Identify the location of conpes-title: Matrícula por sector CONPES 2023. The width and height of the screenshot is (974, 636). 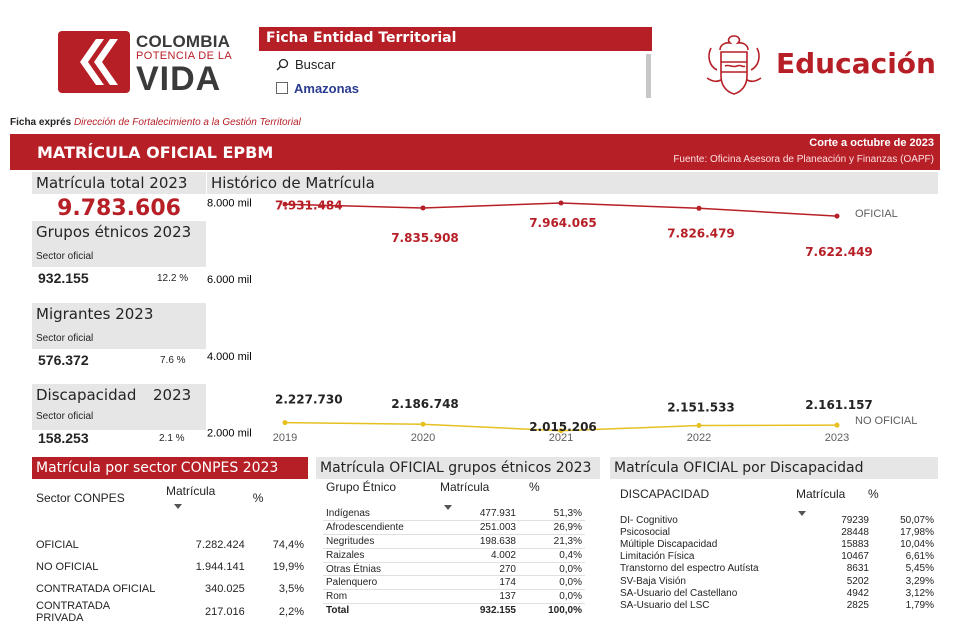
(170, 468).